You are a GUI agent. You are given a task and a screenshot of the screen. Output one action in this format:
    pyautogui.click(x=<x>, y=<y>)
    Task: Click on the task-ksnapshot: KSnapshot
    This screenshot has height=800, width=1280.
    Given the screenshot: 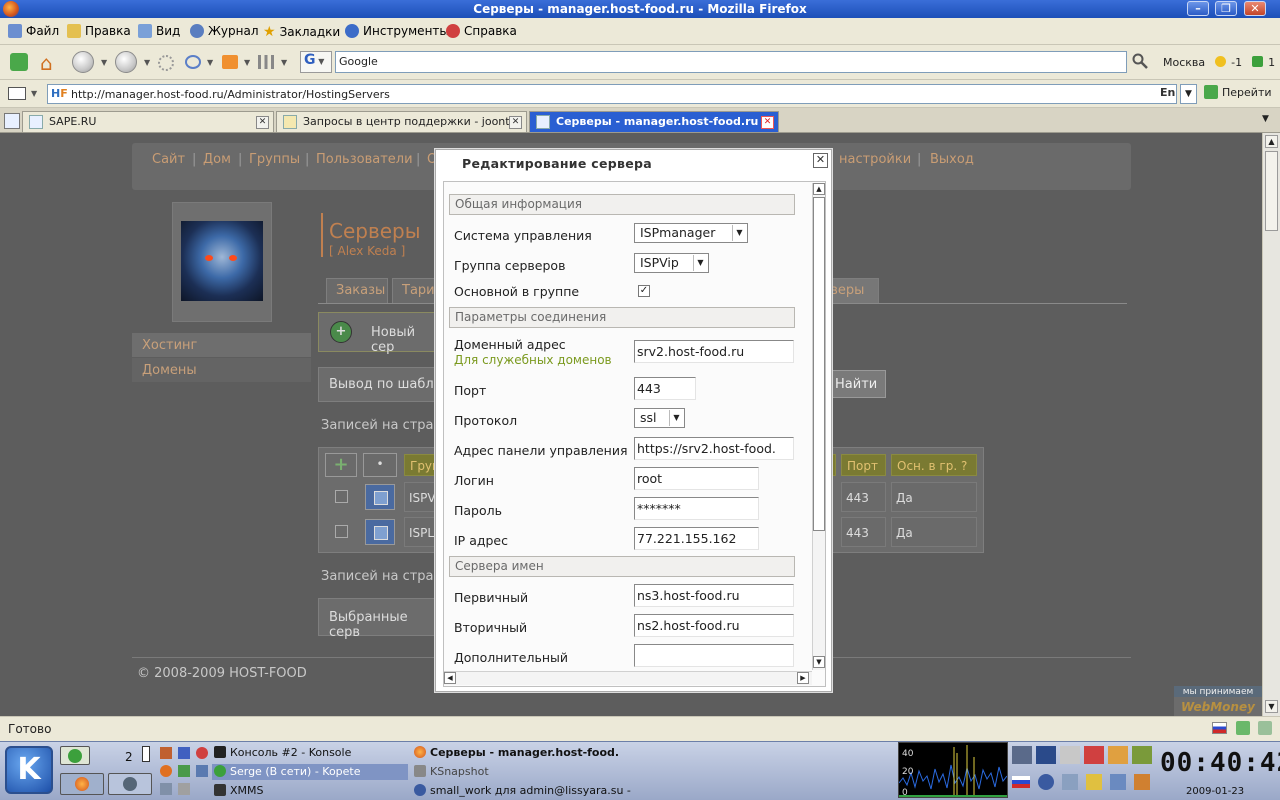 What is the action you would take?
    pyautogui.click(x=451, y=771)
    